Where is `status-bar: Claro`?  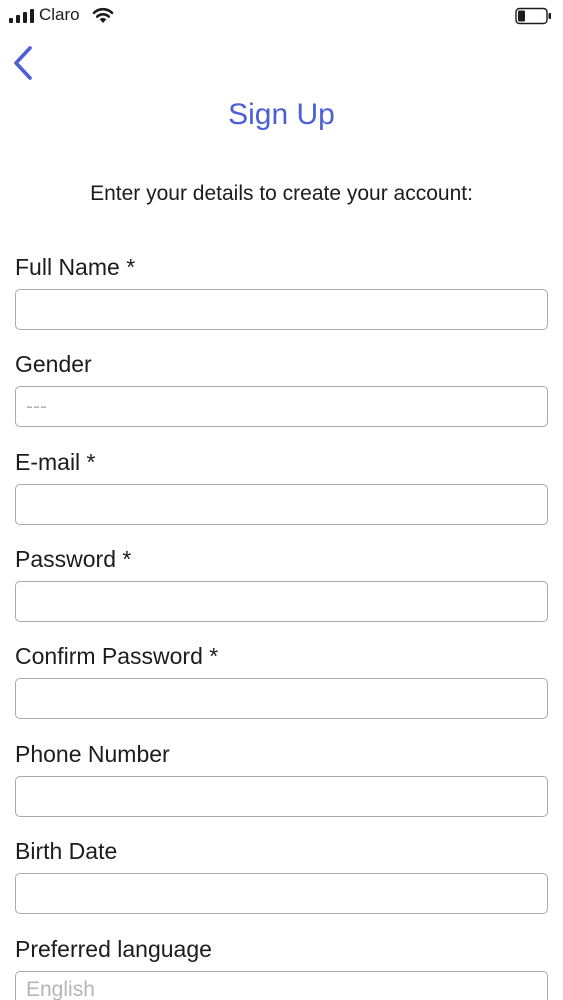
status-bar: Claro is located at coordinates (281, 16).